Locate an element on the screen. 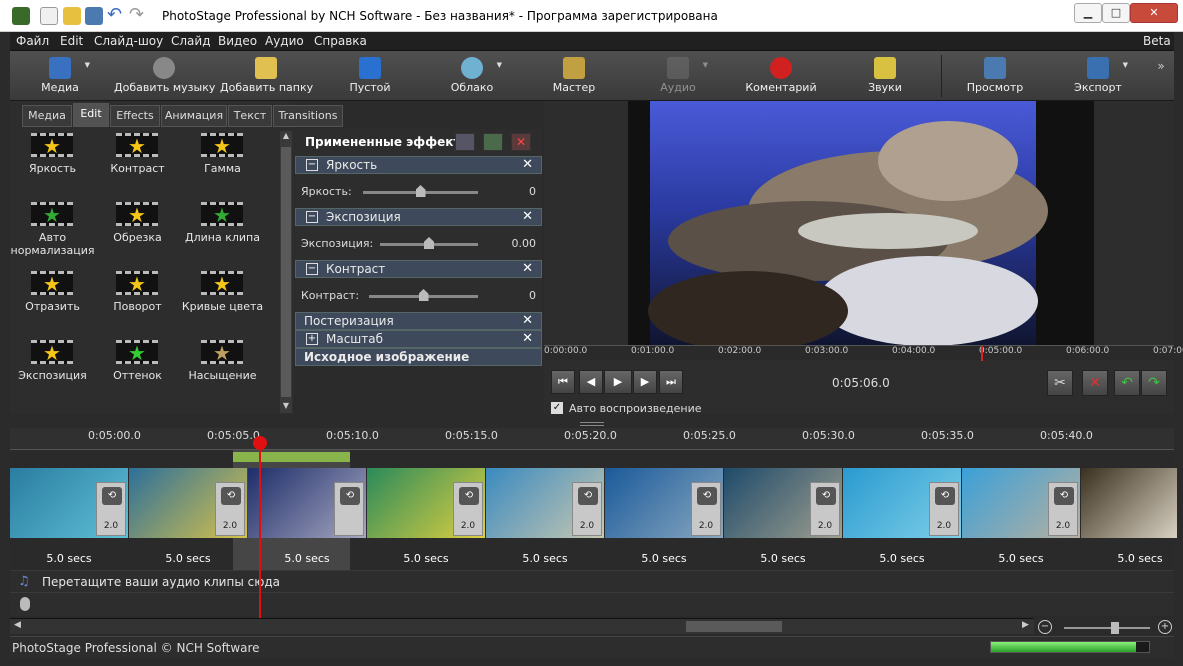 This screenshot has height=666, width=1183. media-button: ▼ Медиа is located at coordinates (60, 76).